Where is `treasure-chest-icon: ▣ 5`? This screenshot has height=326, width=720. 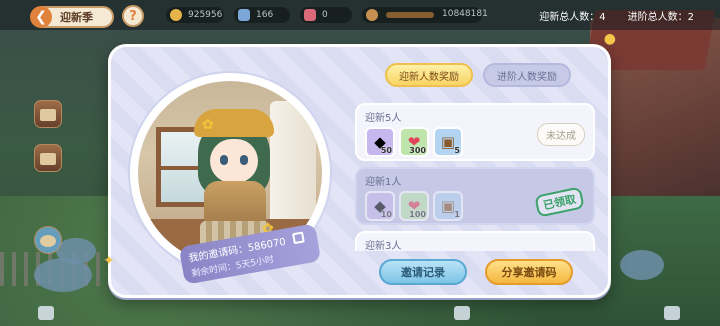
treasure-chest-icon: ▣ 5 is located at coordinates (448, 142).